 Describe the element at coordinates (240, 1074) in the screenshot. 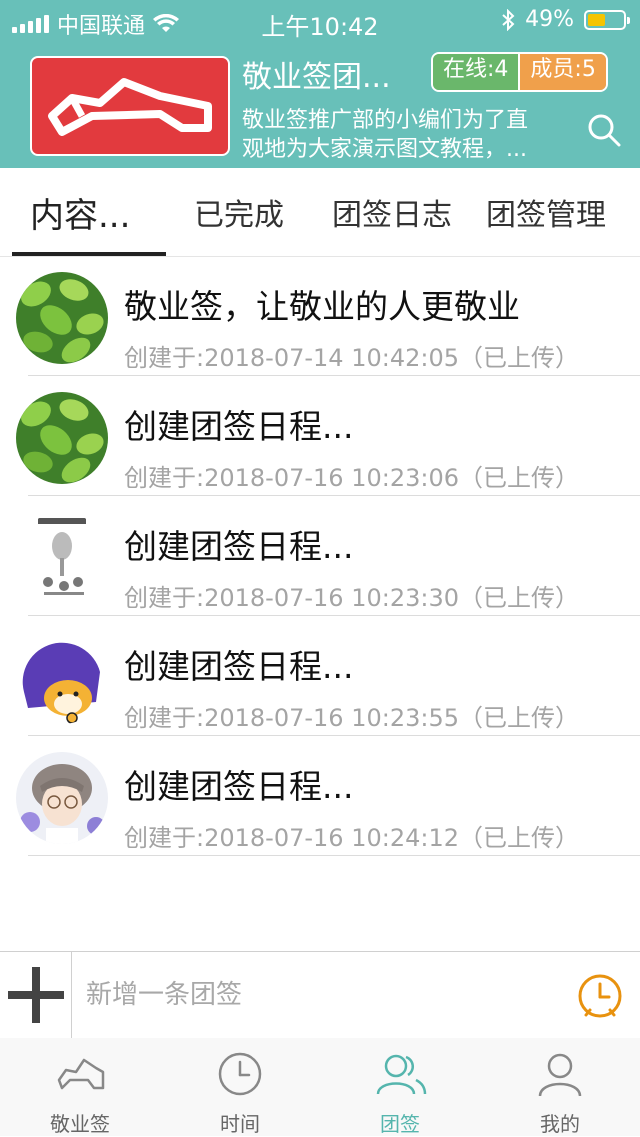

I see `clock-icon` at that location.